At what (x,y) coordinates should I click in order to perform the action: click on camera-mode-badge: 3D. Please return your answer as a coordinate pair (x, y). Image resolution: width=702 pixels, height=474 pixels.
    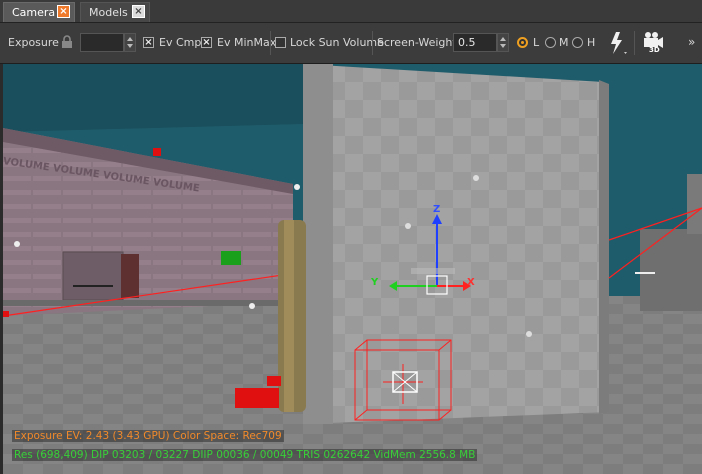
    Looking at the image, I should click on (654, 50).